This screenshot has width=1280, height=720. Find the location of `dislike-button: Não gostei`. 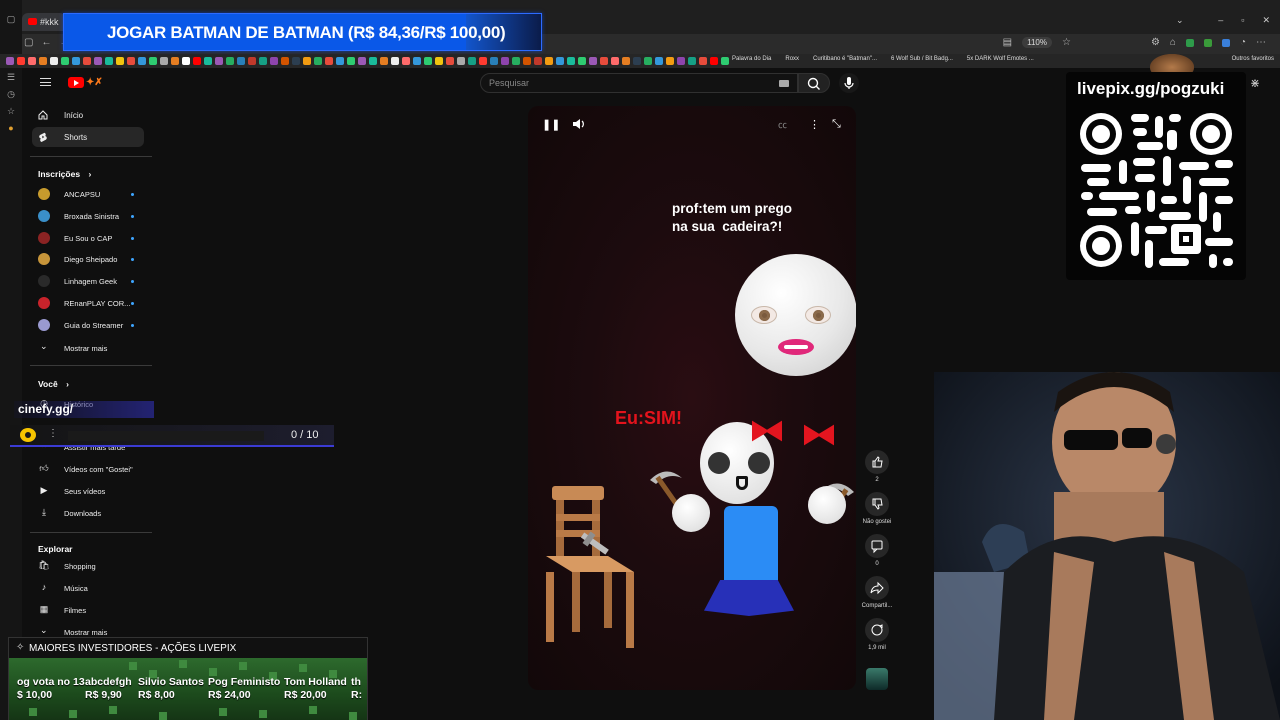

dislike-button: Não gostei is located at coordinates (877, 508).